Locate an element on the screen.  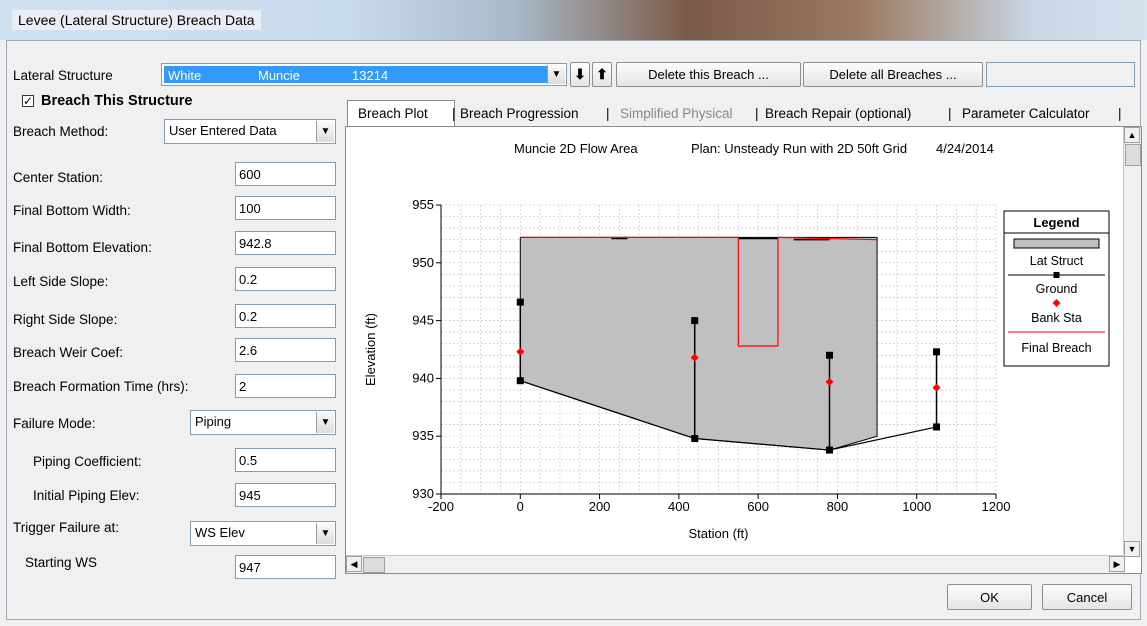
lateral-structure-label: Lateral Structure is located at coordinates (63, 75).